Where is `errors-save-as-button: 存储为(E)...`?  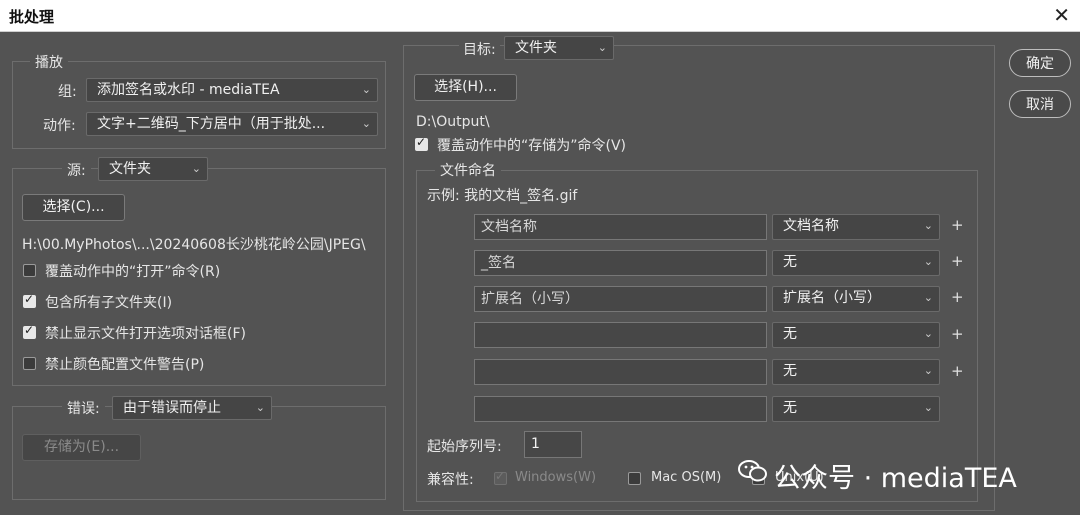 errors-save-as-button: 存储为(E)... is located at coordinates (81, 447).